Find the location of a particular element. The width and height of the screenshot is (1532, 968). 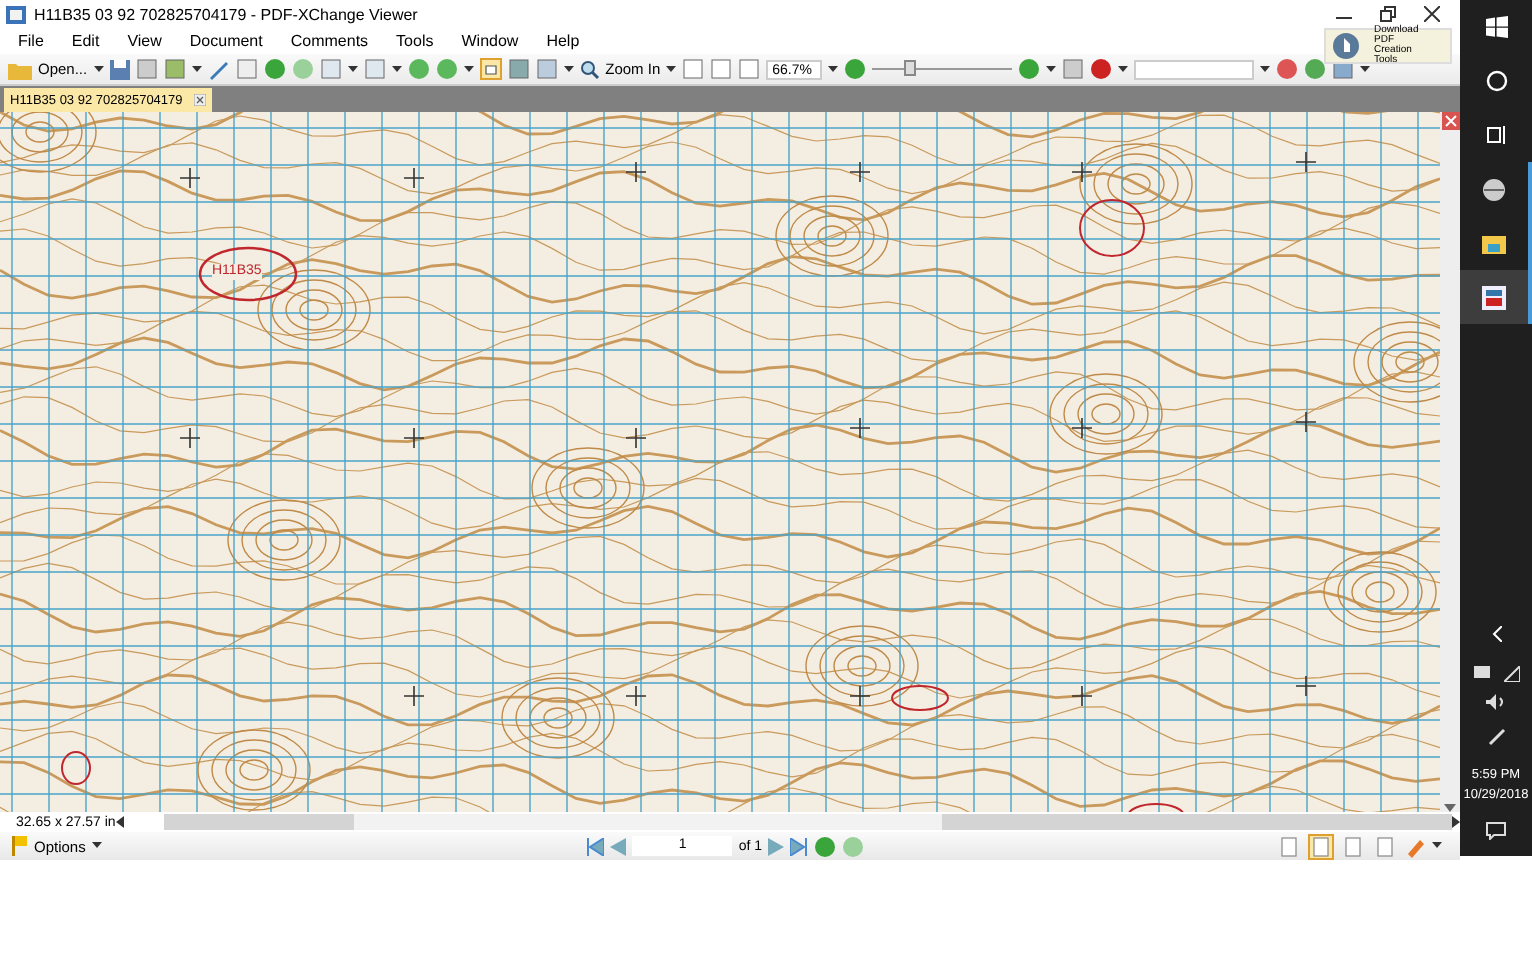

menu-item: Edit is located at coordinates (85, 41).